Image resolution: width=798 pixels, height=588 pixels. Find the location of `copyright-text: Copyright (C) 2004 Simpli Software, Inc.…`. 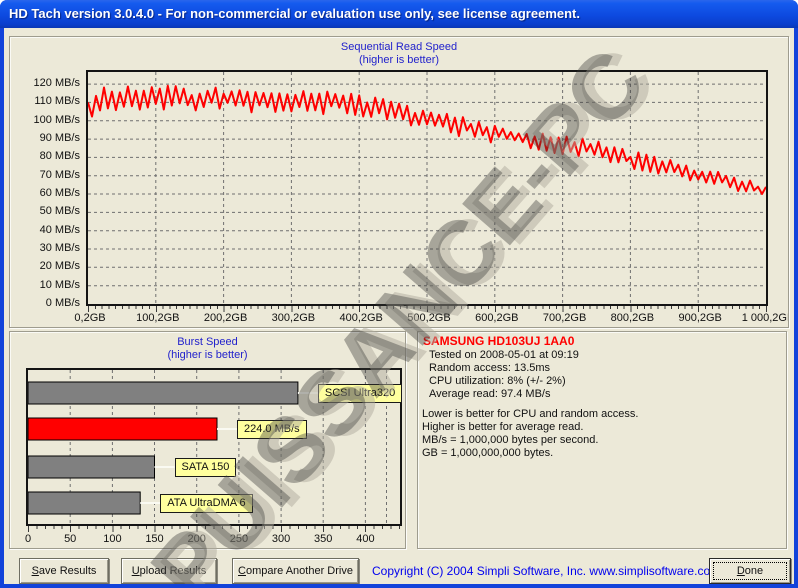

copyright-text: Copyright (C) 2004 Simpli Software, Inc.… is located at coordinates (546, 571).